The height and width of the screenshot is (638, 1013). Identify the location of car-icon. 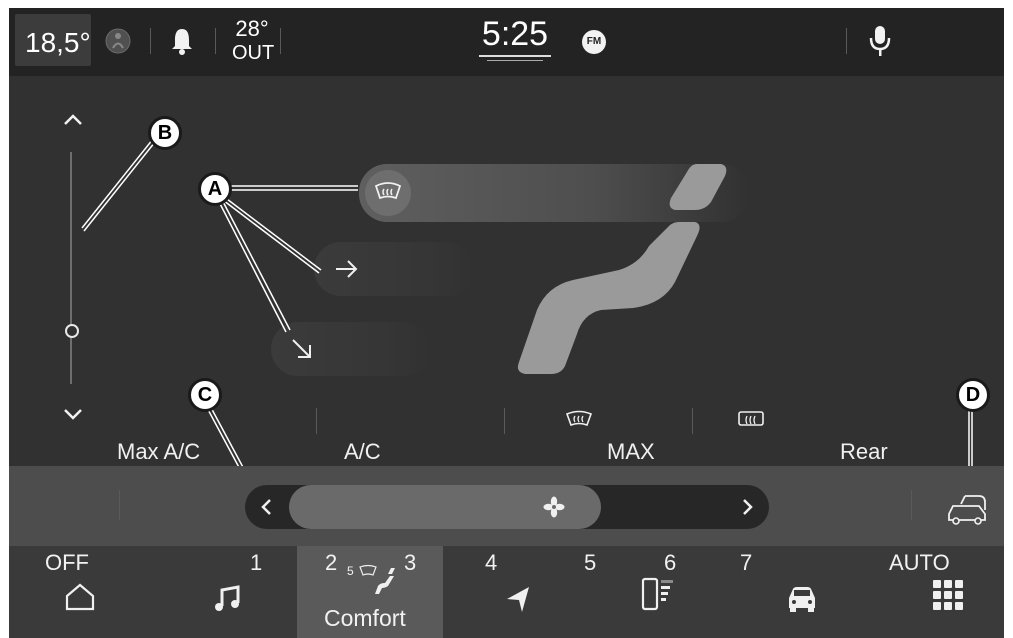
(802, 599).